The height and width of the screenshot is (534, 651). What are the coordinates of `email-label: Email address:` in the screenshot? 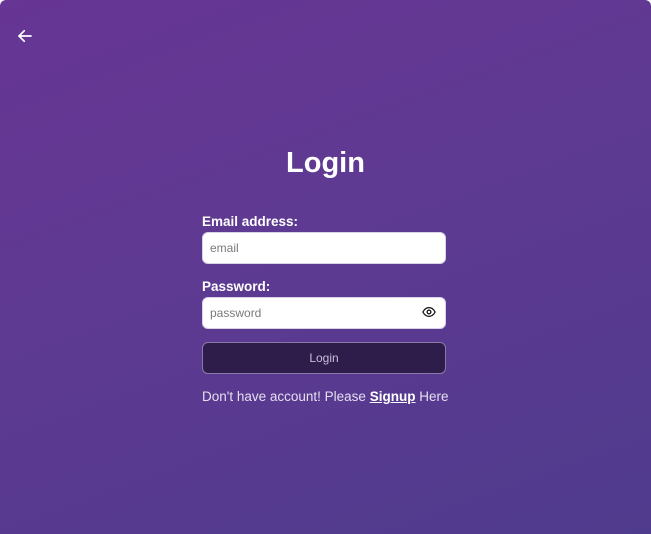 It's located at (250, 221).